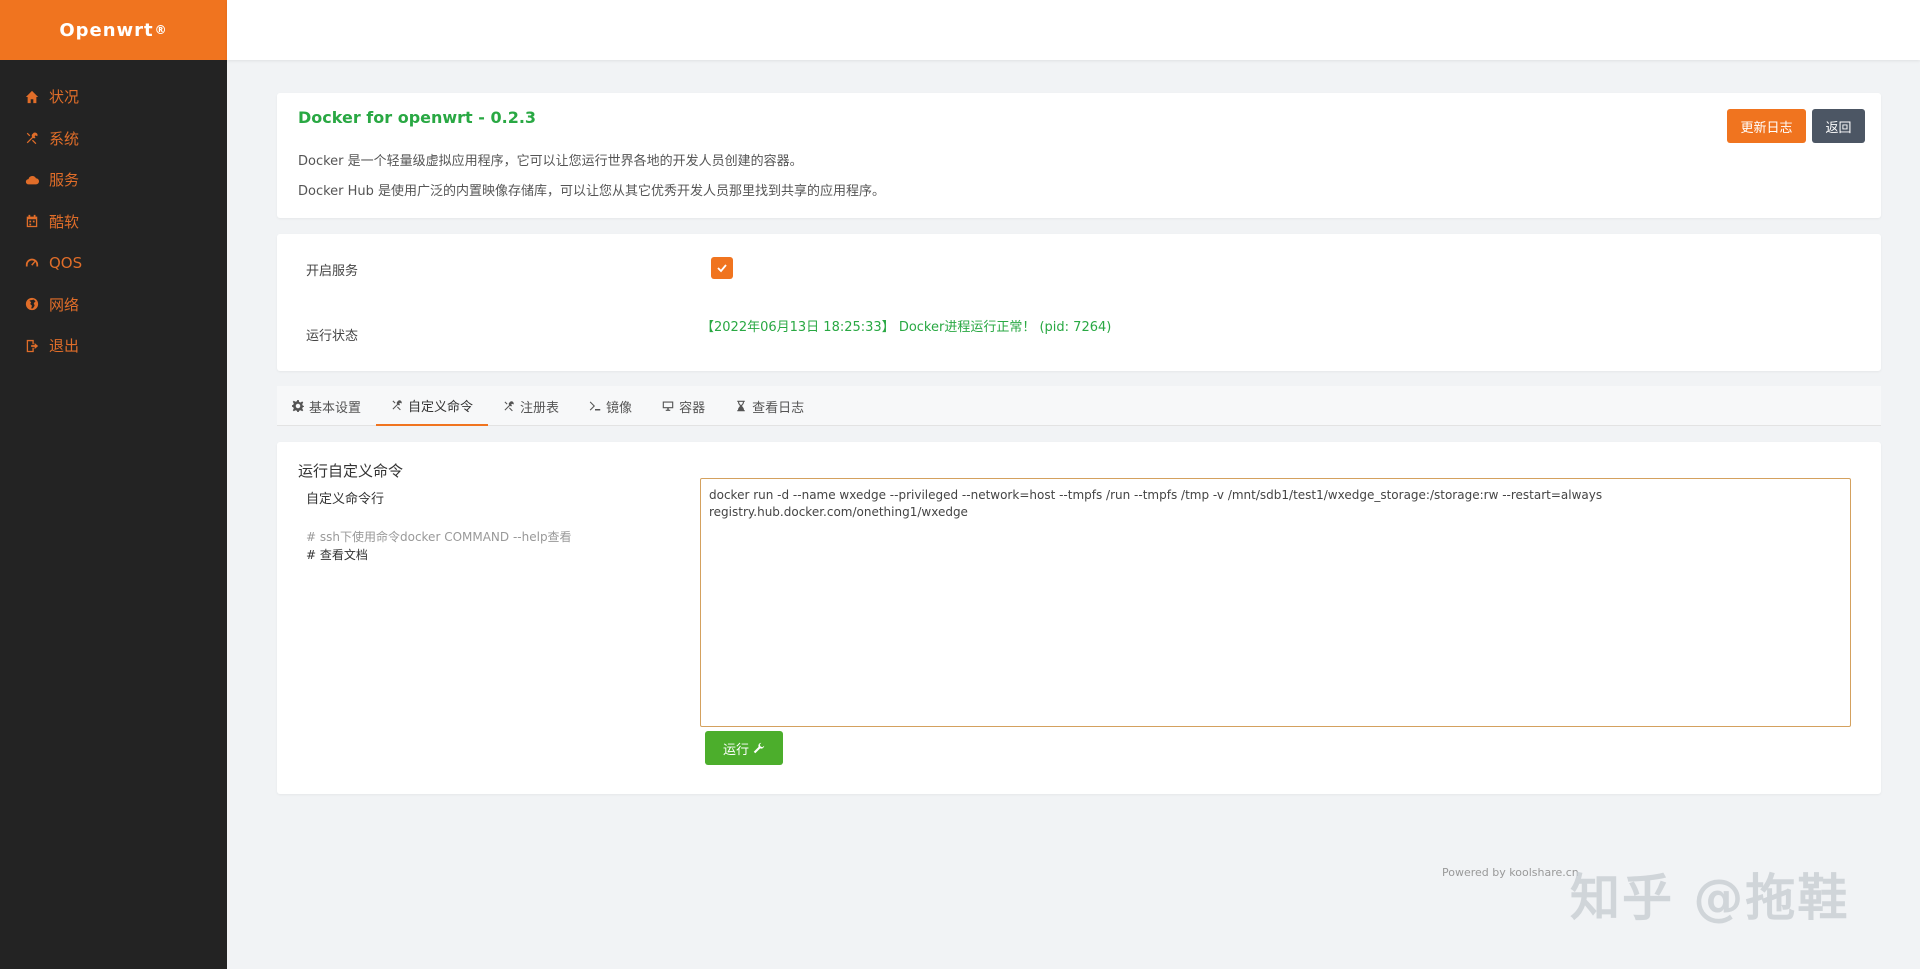  What do you see at coordinates (113, 484) in the screenshot?
I see `sidebar: Openwrt ® 状况 系统 服务 酷软 QOS 网络 退出` at bounding box center [113, 484].